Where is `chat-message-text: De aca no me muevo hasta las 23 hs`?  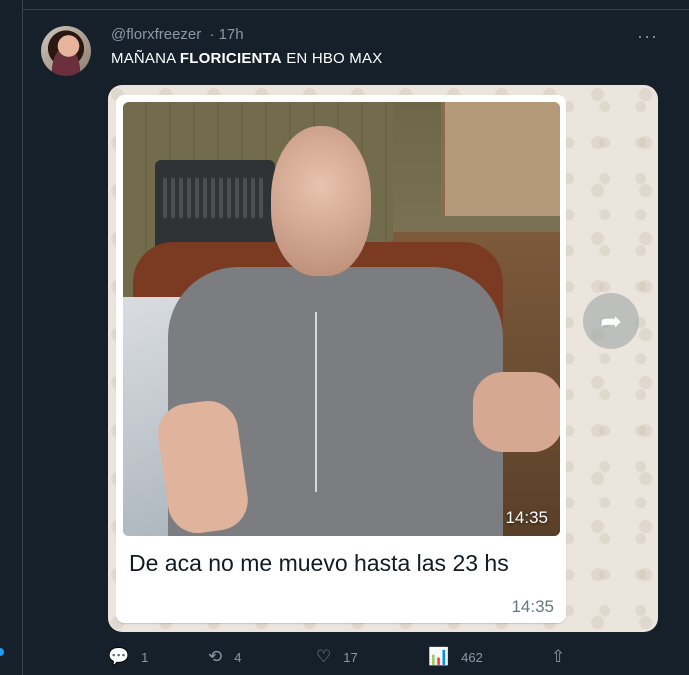
chat-message-text: De aca no me muevo hasta las 23 hs is located at coordinates (319, 563).